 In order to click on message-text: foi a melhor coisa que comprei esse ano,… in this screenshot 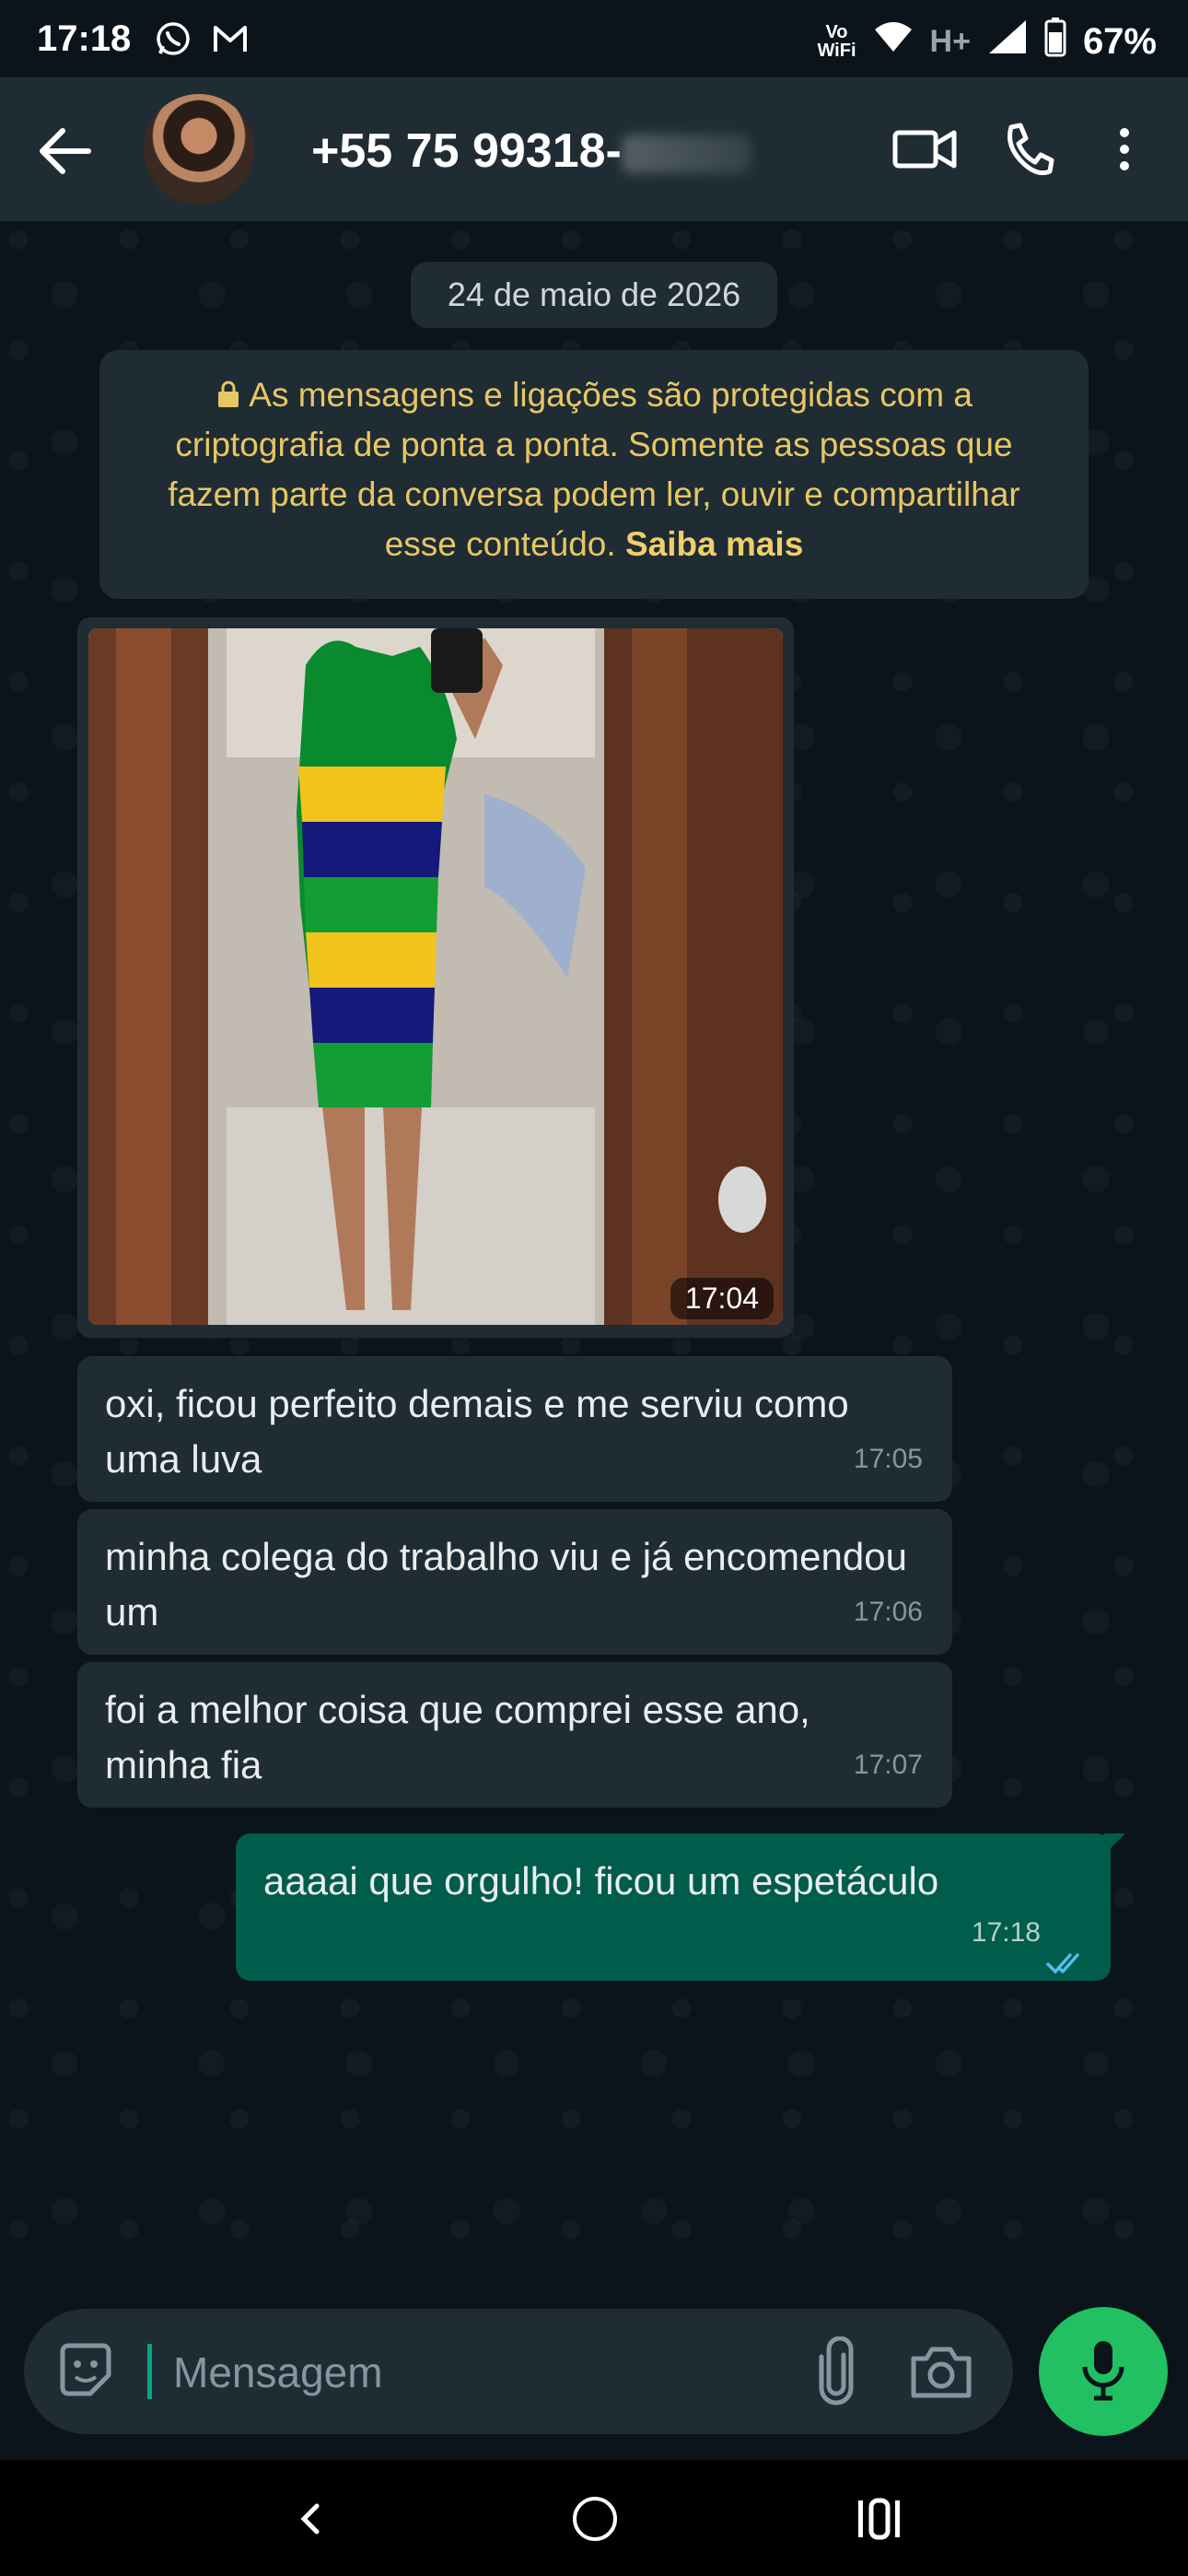, I will do `click(457, 1737)`.